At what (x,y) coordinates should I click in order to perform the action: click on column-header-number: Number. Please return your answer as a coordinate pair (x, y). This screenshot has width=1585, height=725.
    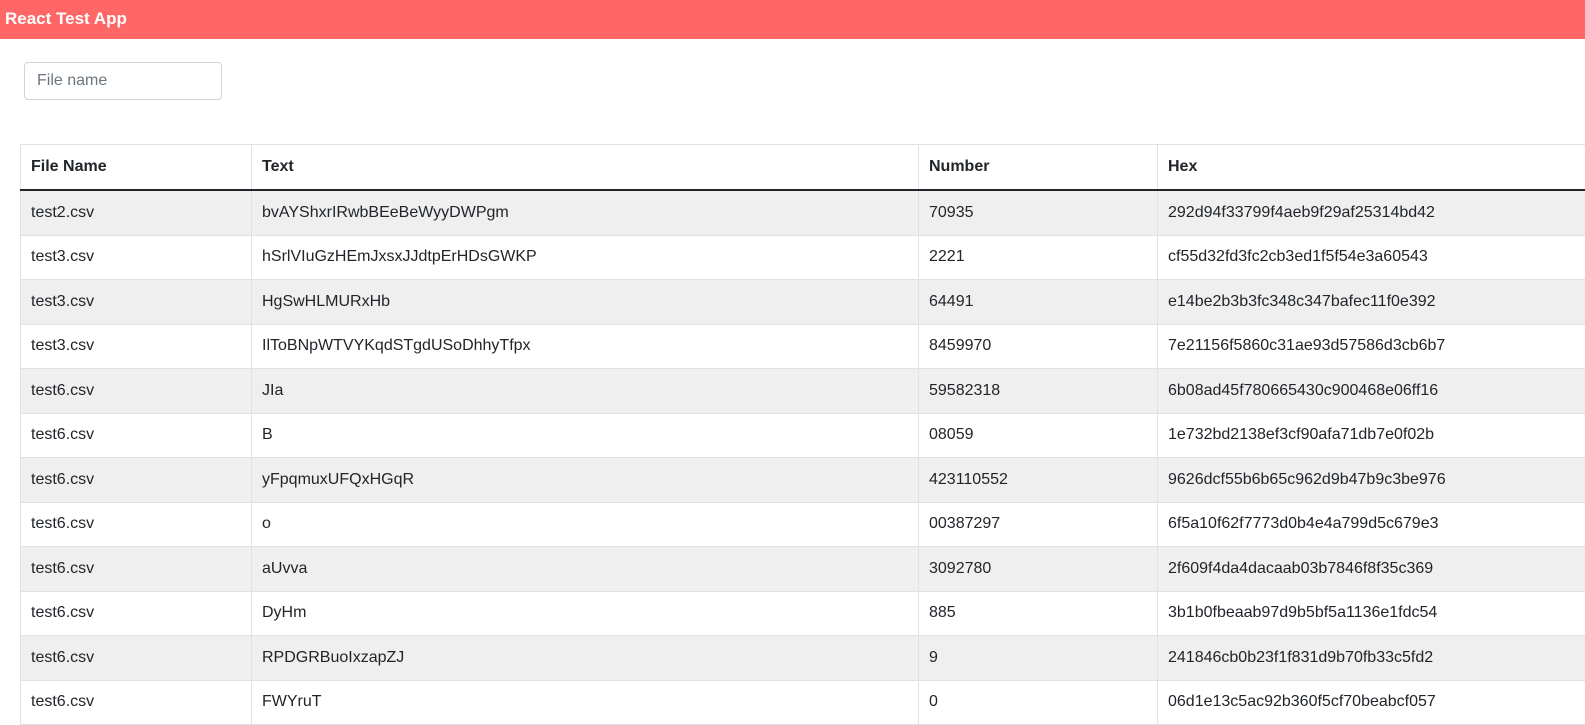
    Looking at the image, I should click on (1038, 168).